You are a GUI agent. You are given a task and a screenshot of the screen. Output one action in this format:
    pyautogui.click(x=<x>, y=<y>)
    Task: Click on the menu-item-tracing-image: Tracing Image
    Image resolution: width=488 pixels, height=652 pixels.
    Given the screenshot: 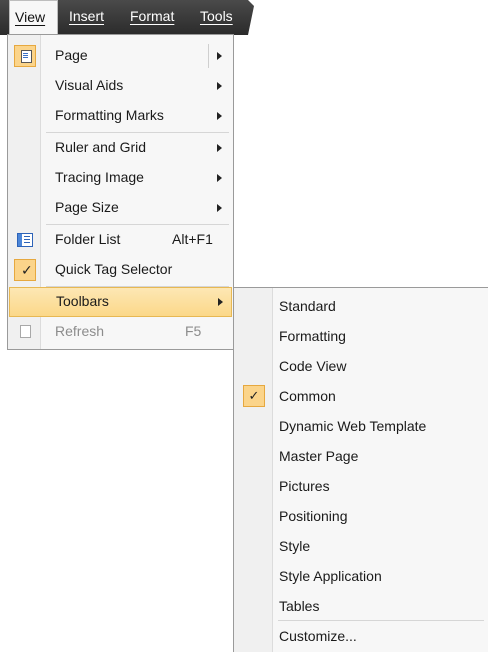 What is the action you would take?
    pyautogui.click(x=120, y=178)
    